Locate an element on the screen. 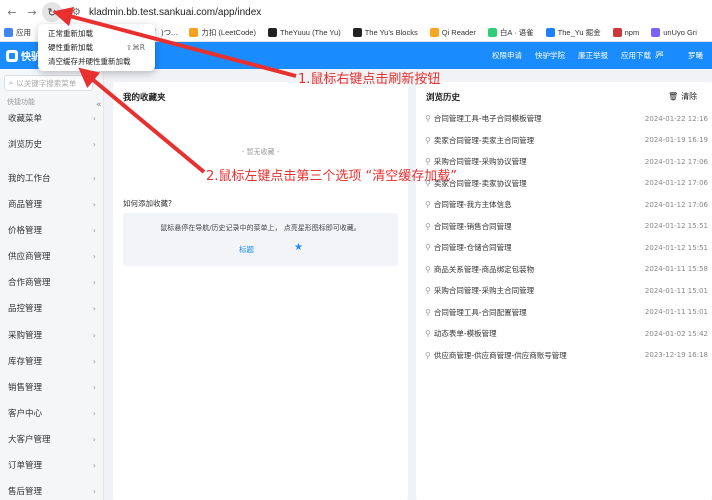 This screenshot has height=500, width=712. sidebar-item: 我的工作台 › is located at coordinates (52, 178).